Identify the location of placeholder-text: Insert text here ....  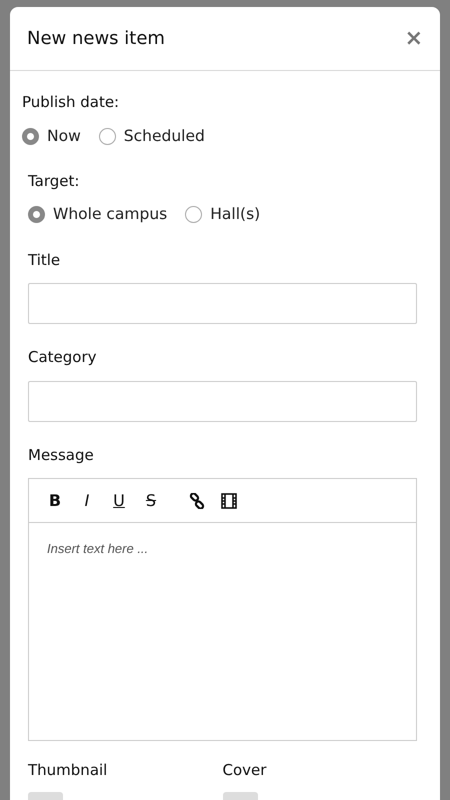
(98, 549).